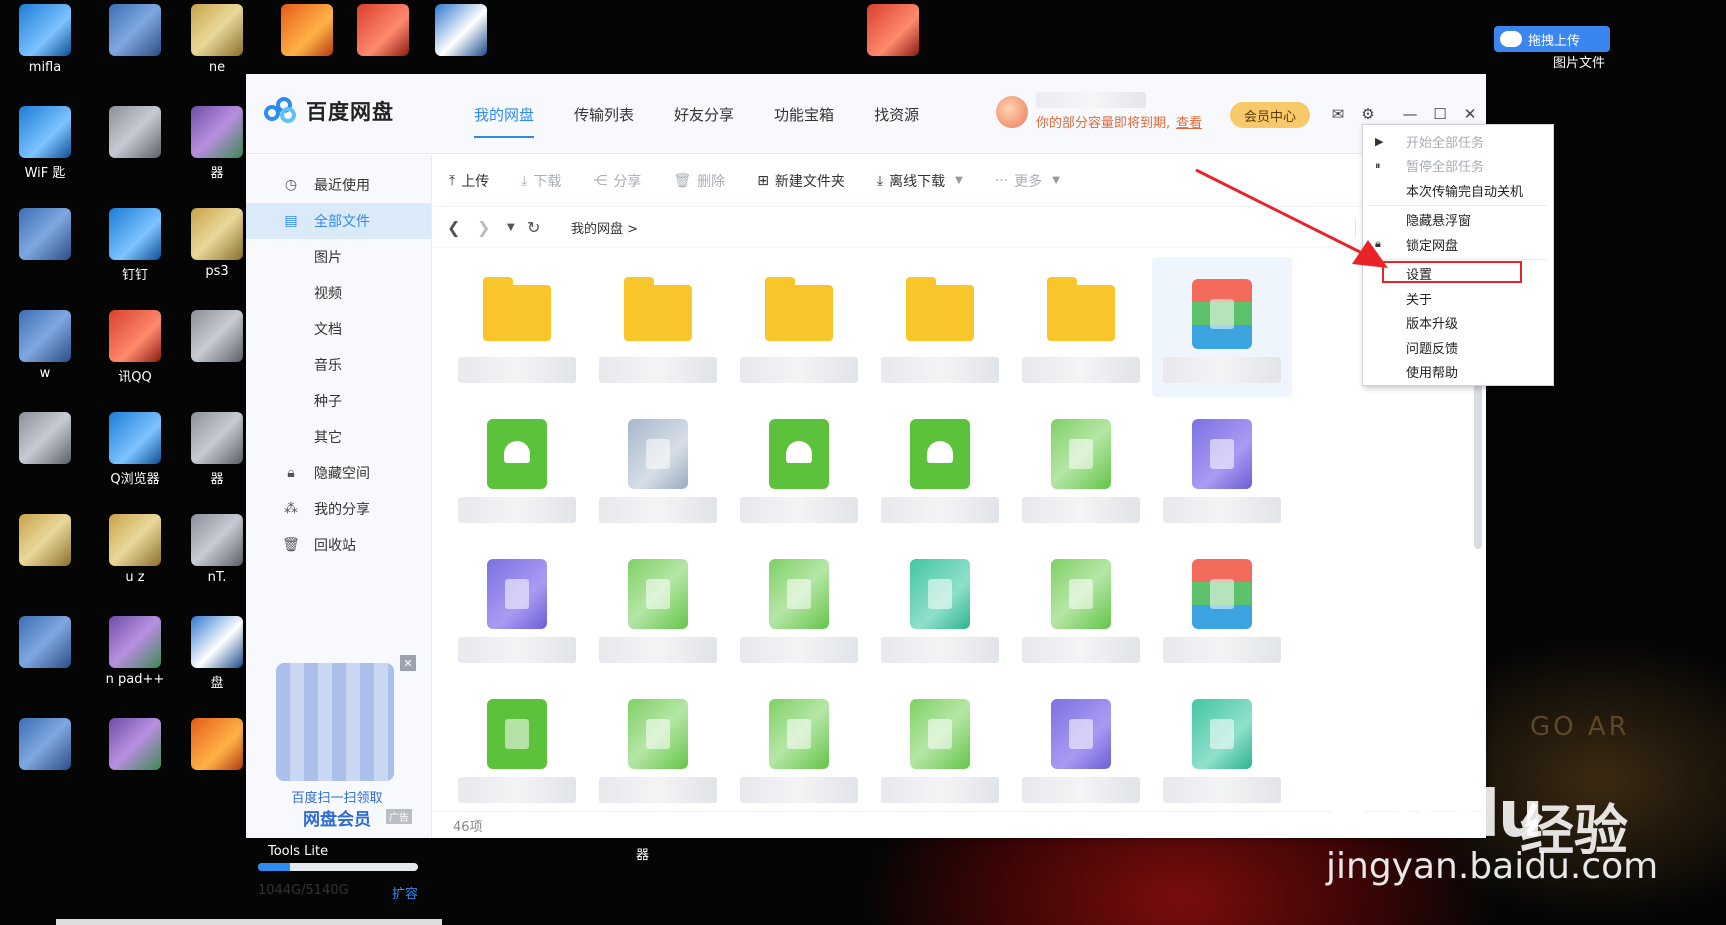 The image size is (1726, 925). I want to click on avatar, so click(1012, 111).